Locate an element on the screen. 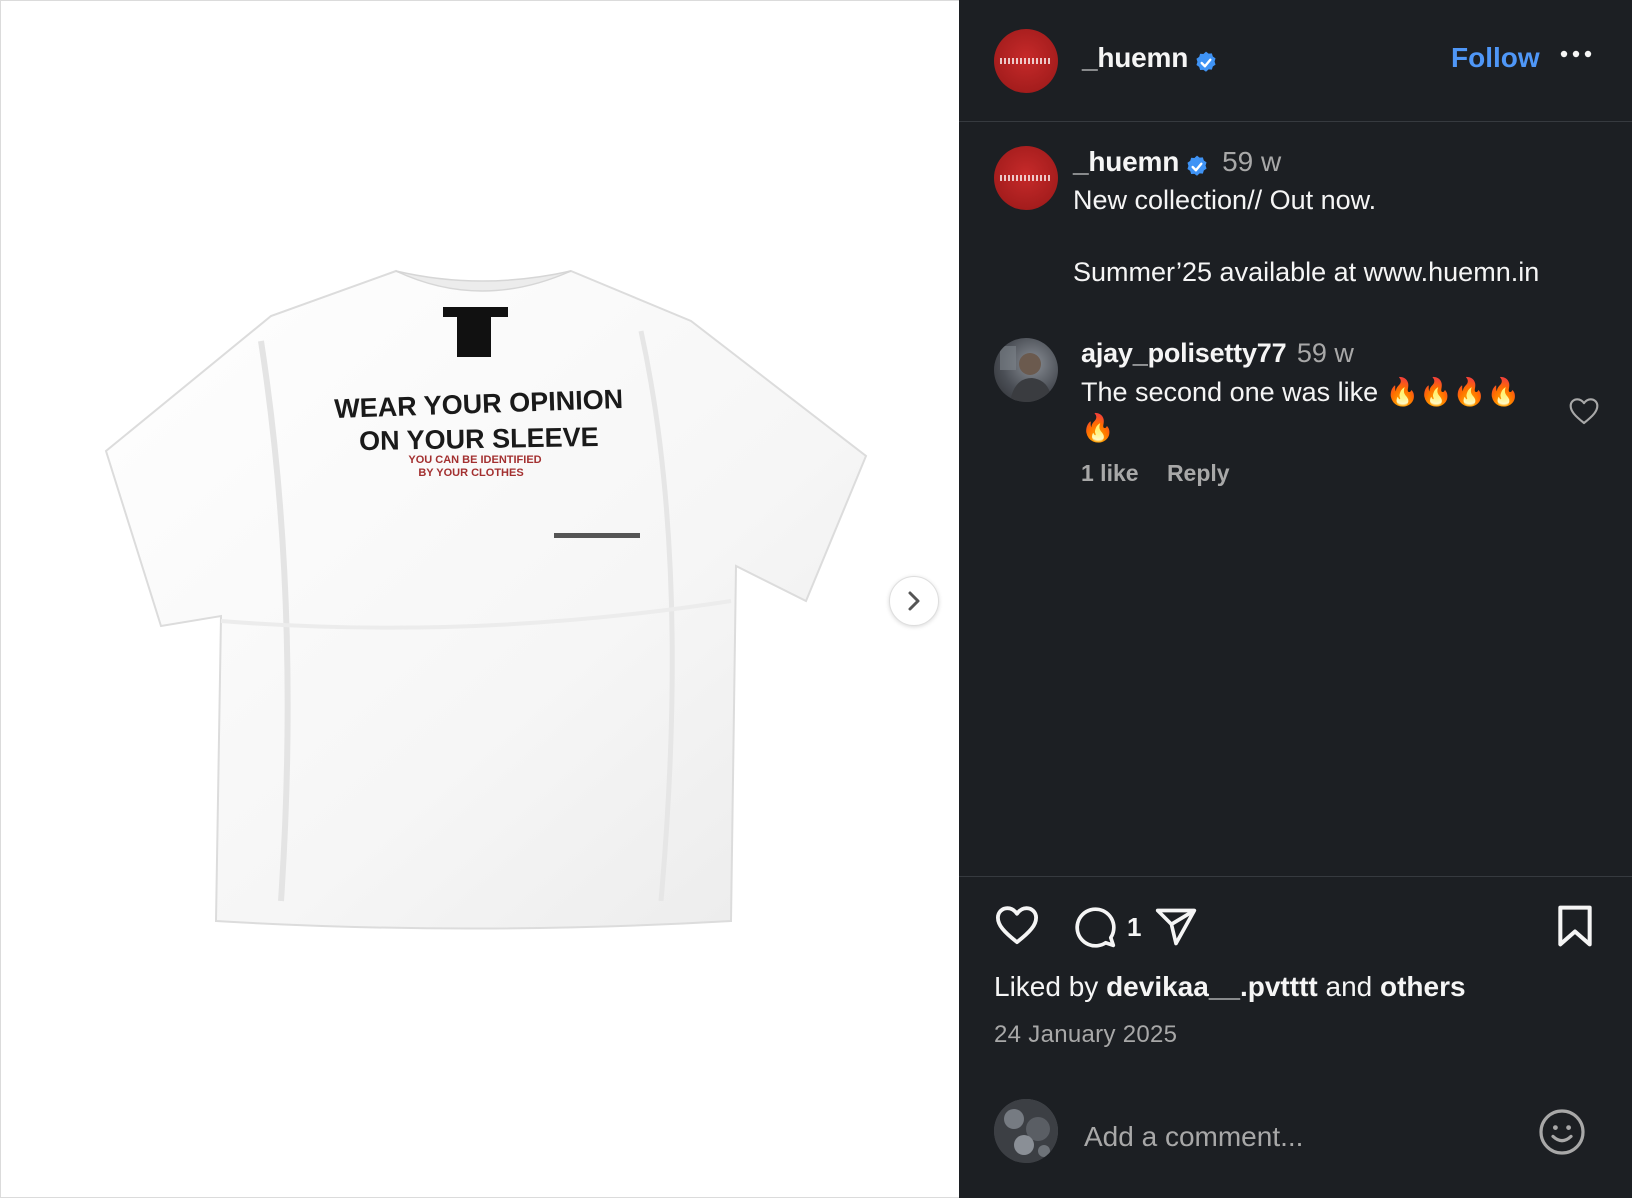 Image resolution: width=1632 pixels, height=1198 pixels. caption-line-1: New collection// Out now. is located at coordinates (1225, 200).